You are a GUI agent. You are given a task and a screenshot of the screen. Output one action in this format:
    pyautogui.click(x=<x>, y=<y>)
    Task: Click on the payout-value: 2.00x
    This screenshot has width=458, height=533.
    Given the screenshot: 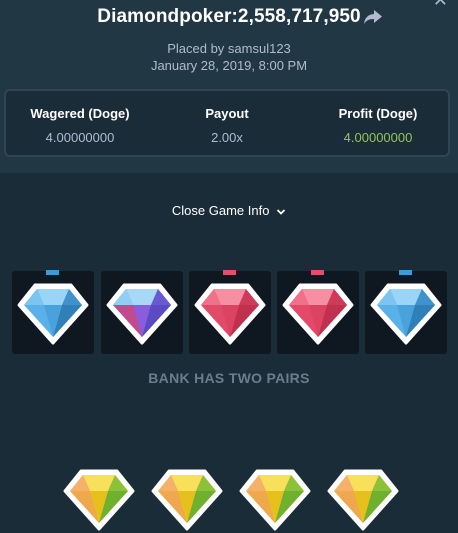 What is the action you would take?
    pyautogui.click(x=227, y=137)
    